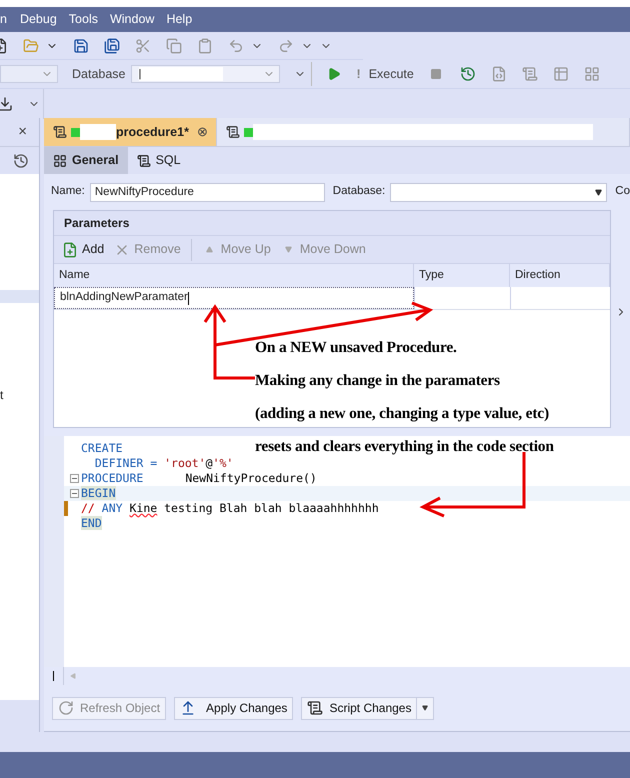 The height and width of the screenshot is (778, 630). What do you see at coordinates (560, 74) in the screenshot?
I see `table-icon` at bounding box center [560, 74].